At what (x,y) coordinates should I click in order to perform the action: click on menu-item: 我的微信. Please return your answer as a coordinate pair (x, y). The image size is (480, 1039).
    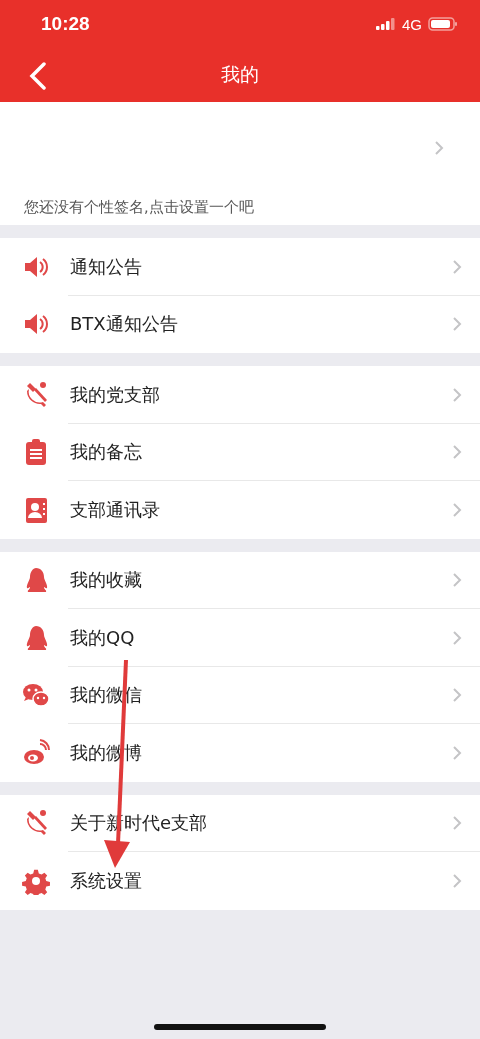
    Looking at the image, I should click on (240, 695).